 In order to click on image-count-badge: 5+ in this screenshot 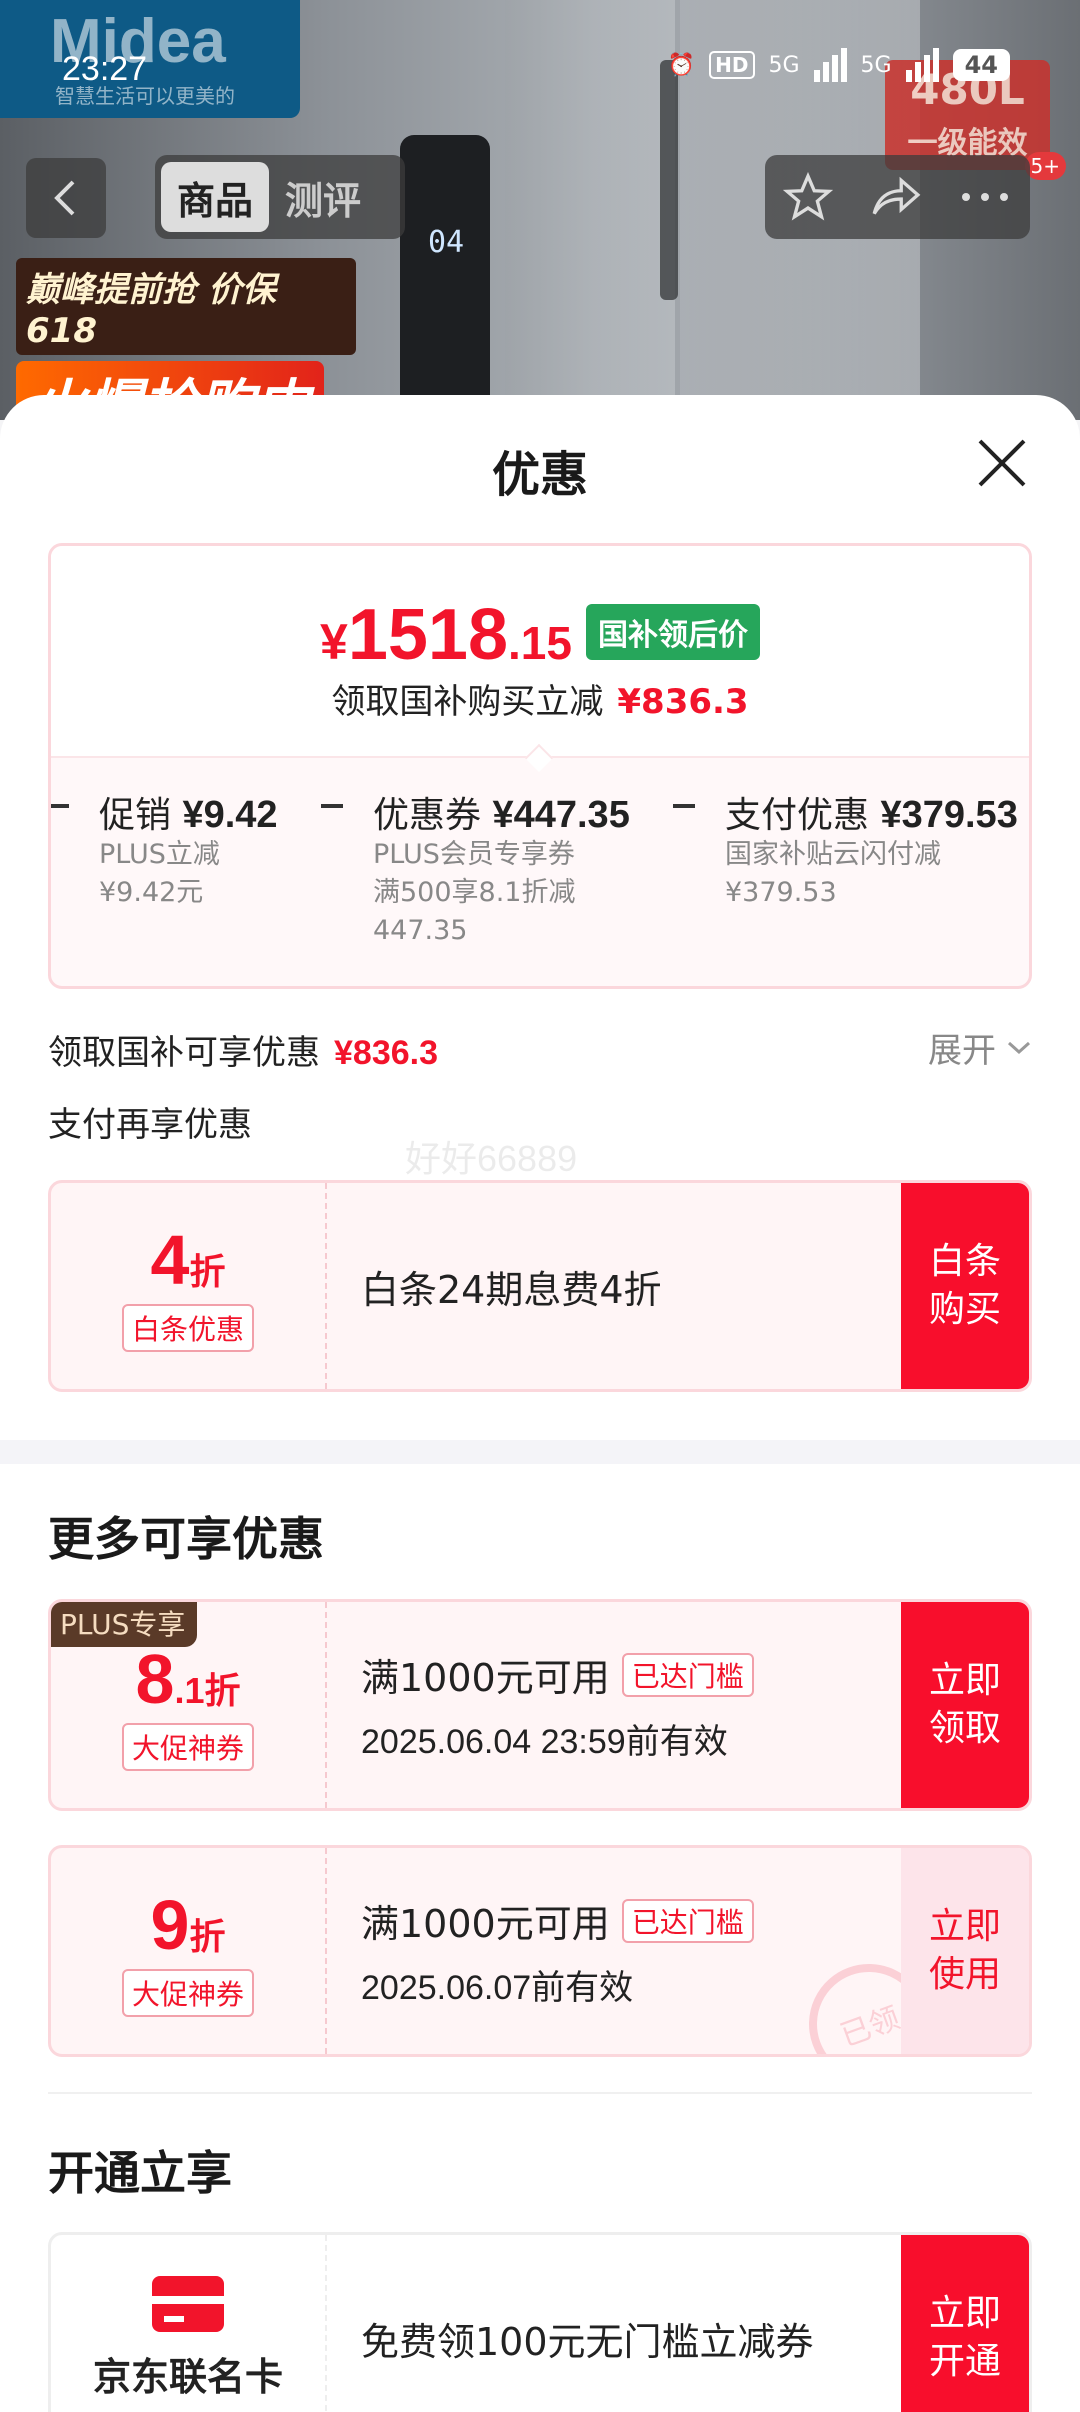, I will do `click(1045, 166)`.